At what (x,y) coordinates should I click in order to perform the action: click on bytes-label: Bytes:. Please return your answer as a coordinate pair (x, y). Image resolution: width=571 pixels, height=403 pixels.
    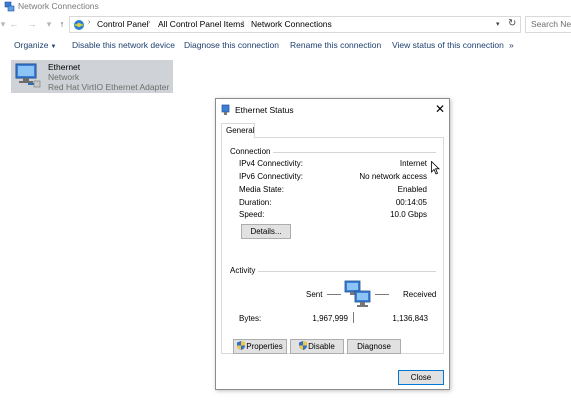
    Looking at the image, I should click on (250, 318).